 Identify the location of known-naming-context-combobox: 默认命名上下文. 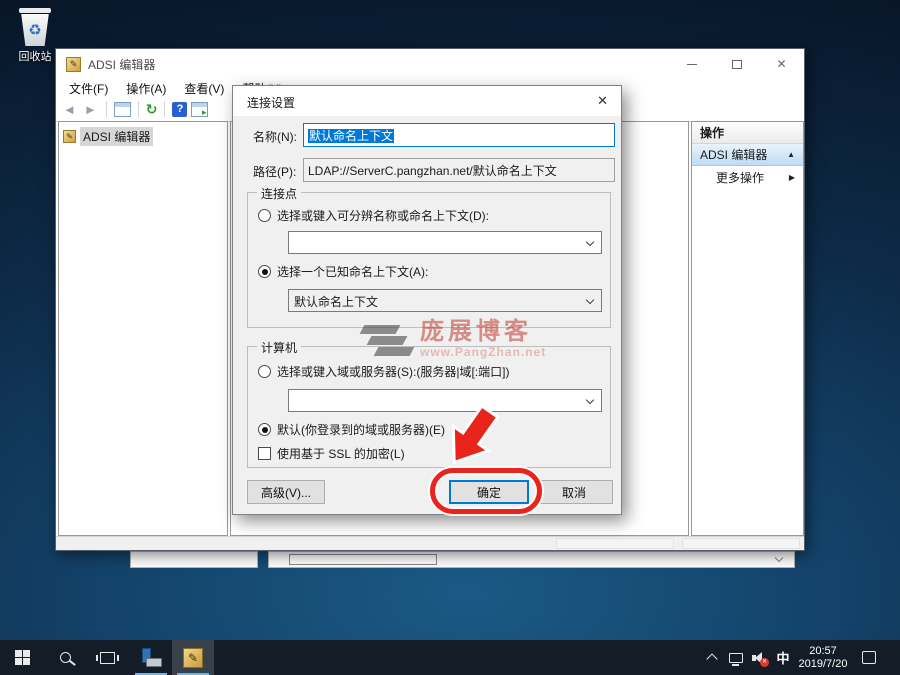
(445, 300).